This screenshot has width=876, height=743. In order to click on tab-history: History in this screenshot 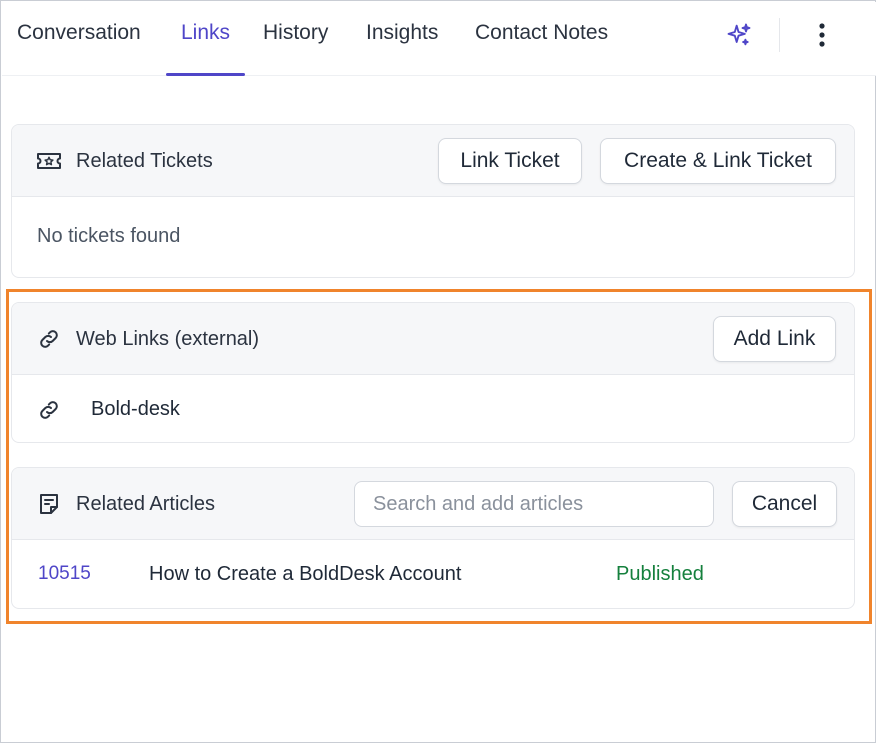, I will do `click(295, 39)`.